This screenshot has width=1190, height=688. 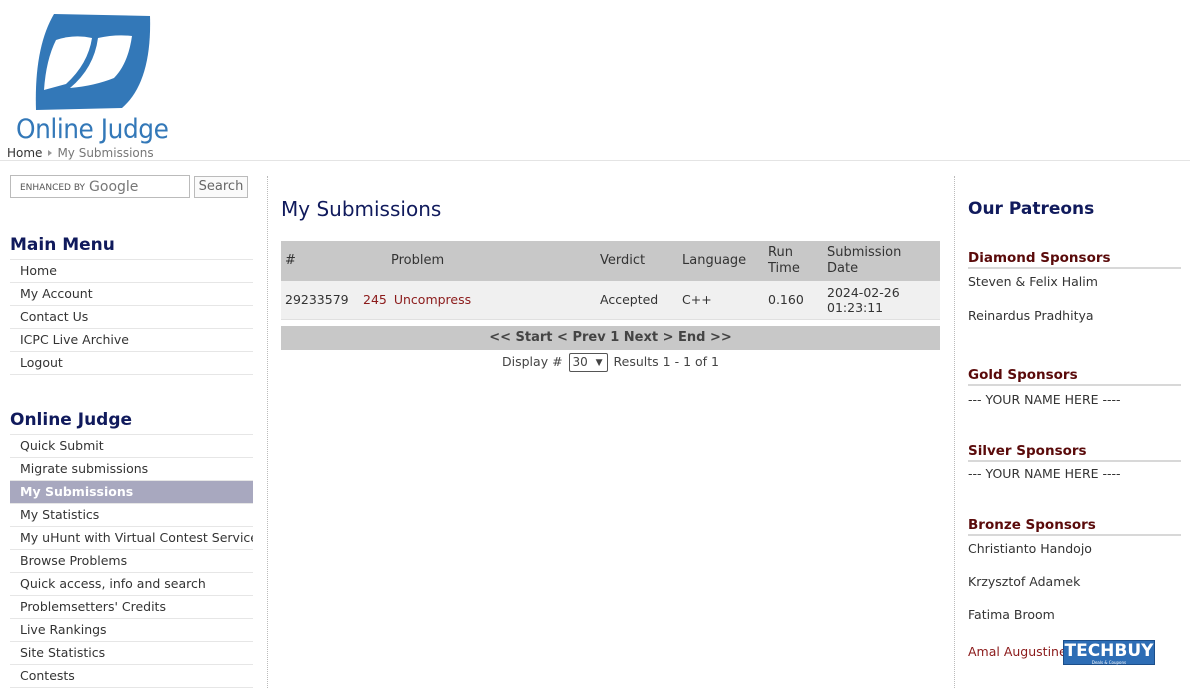 What do you see at coordinates (53, 188) in the screenshot?
I see `search-brand-prefix: ENHANCED BY` at bounding box center [53, 188].